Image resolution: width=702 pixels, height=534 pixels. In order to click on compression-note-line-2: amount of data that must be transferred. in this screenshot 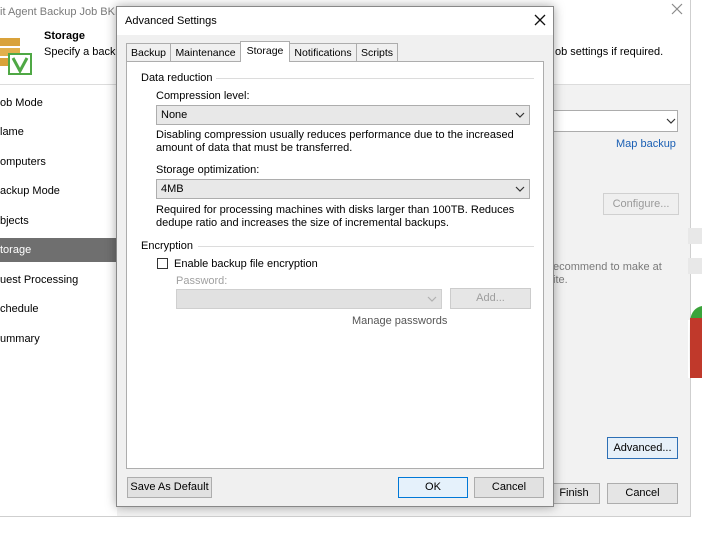, I will do `click(254, 148)`.